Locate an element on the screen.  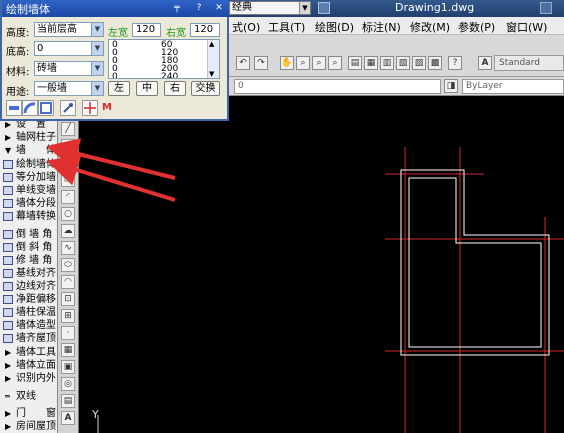
material-combo: 砖墙 ▼ is located at coordinates (69, 68).